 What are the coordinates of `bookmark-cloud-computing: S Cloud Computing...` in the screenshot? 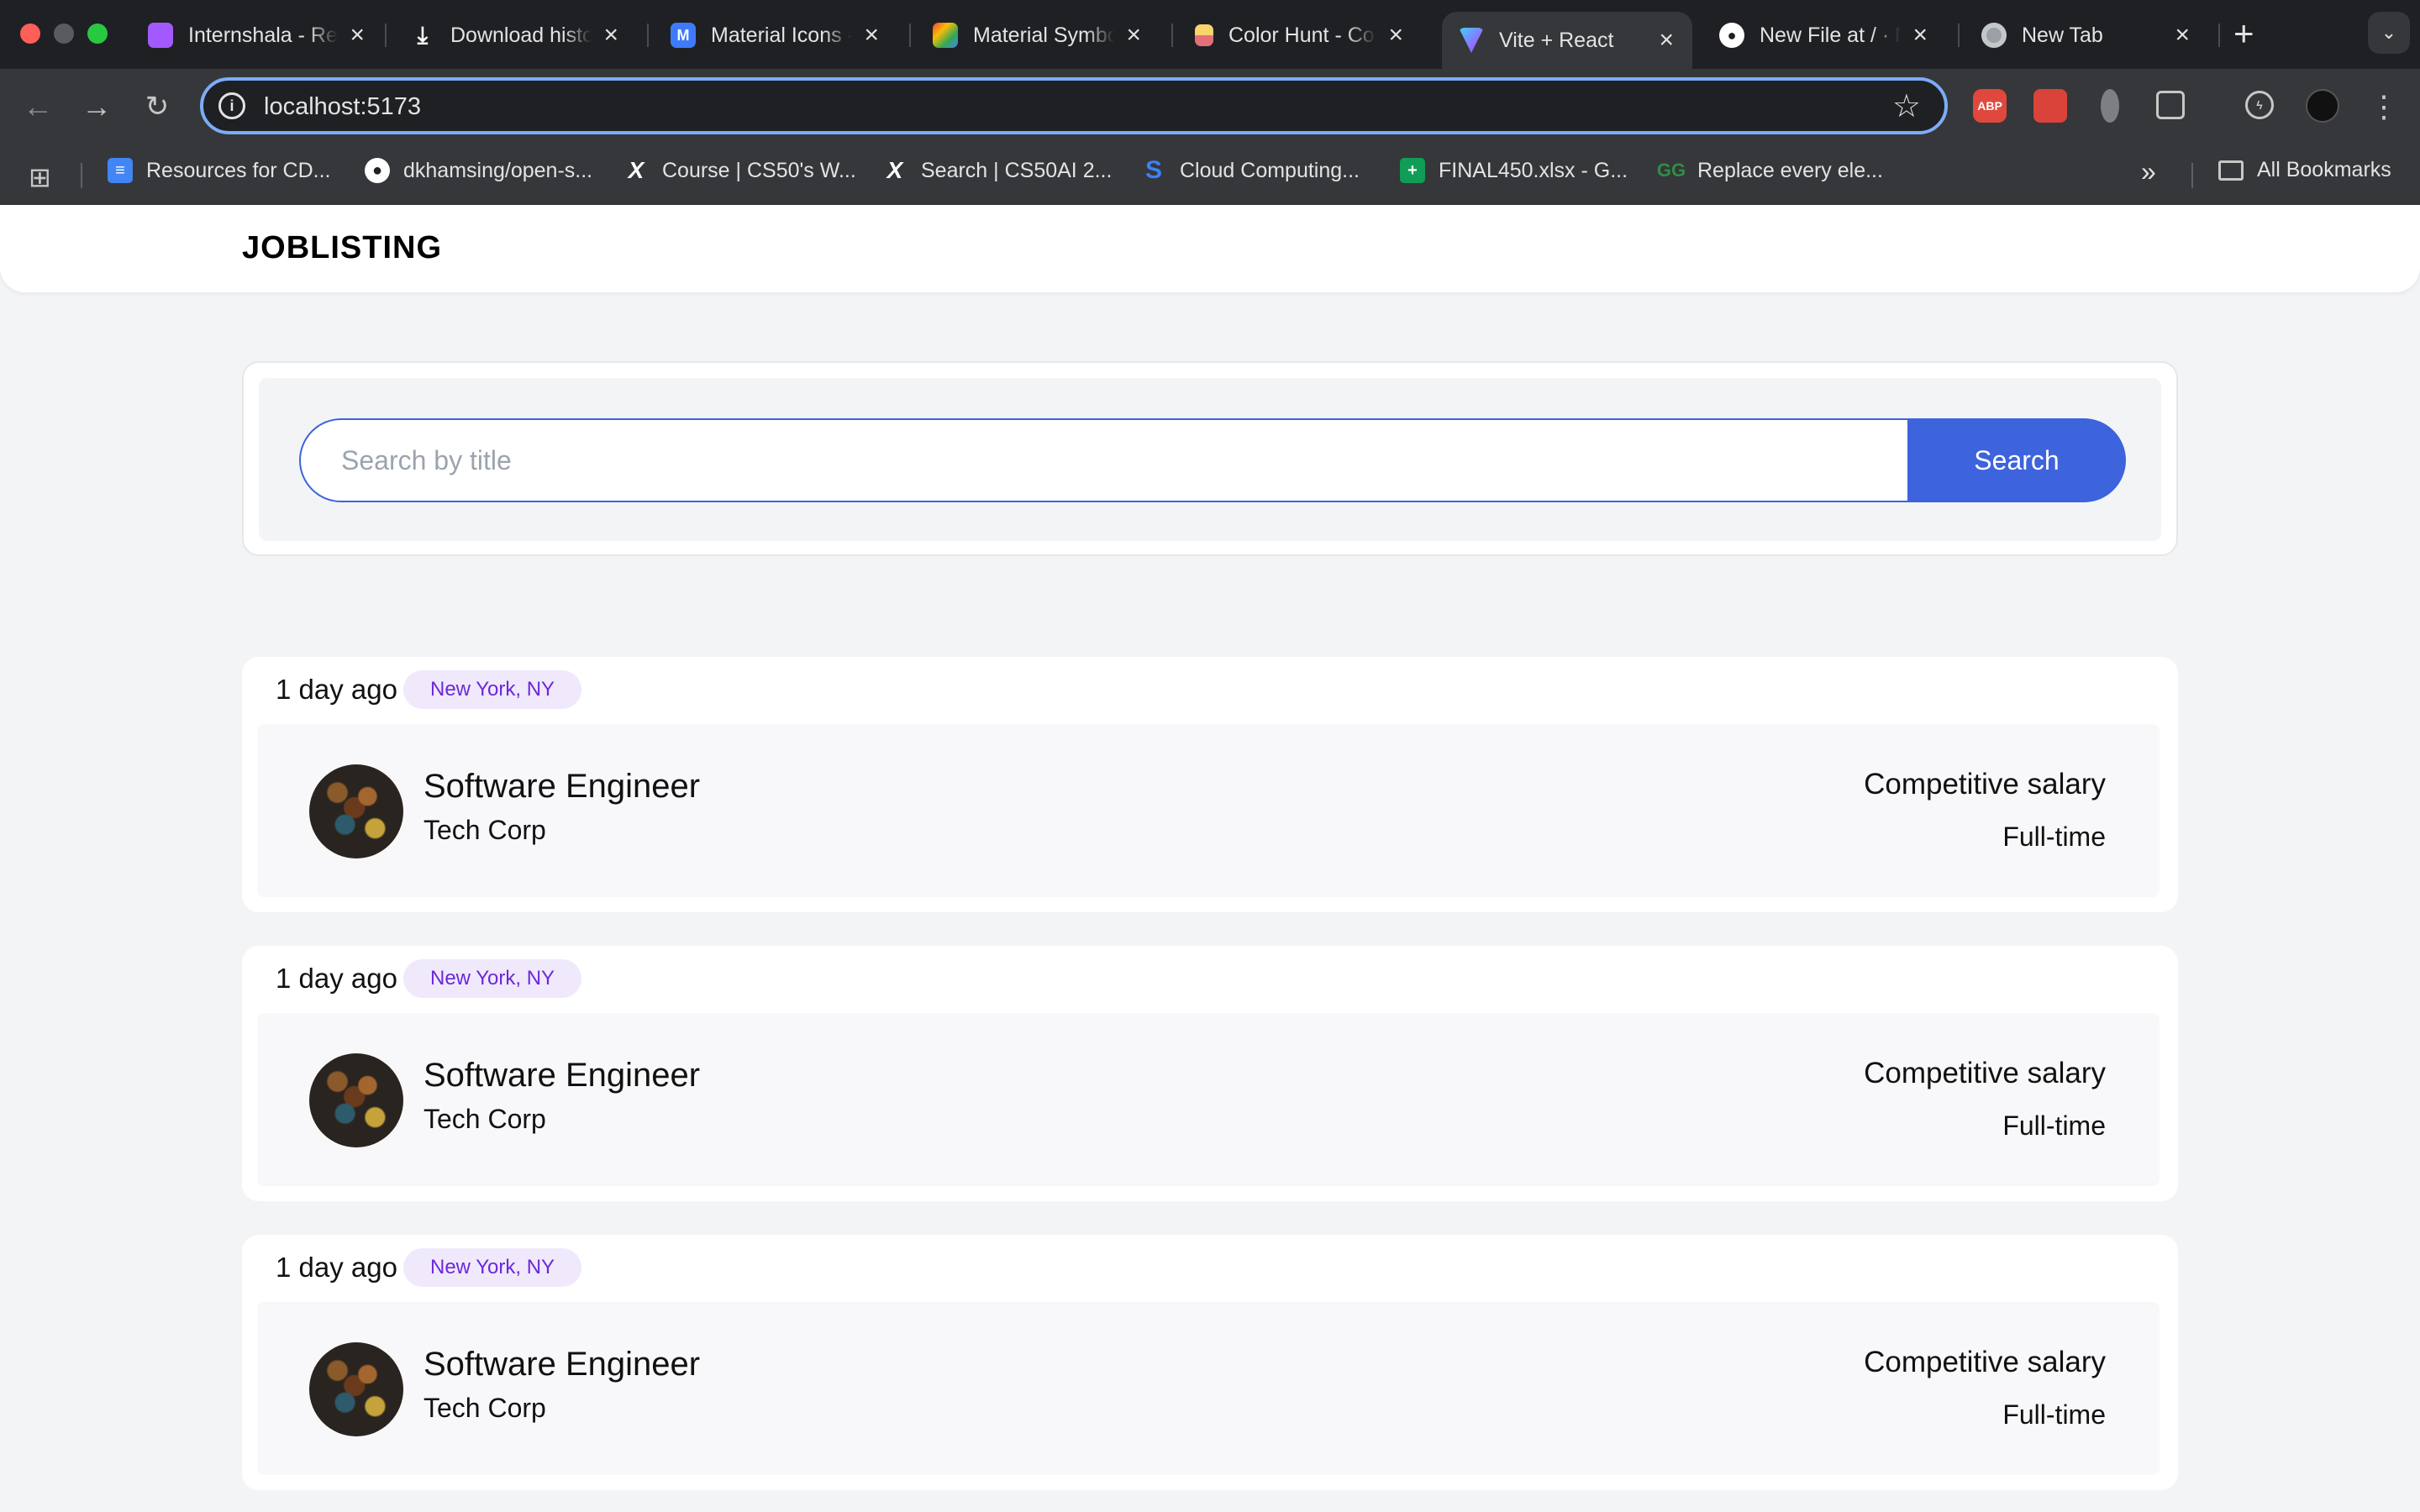 It's located at (1251, 170).